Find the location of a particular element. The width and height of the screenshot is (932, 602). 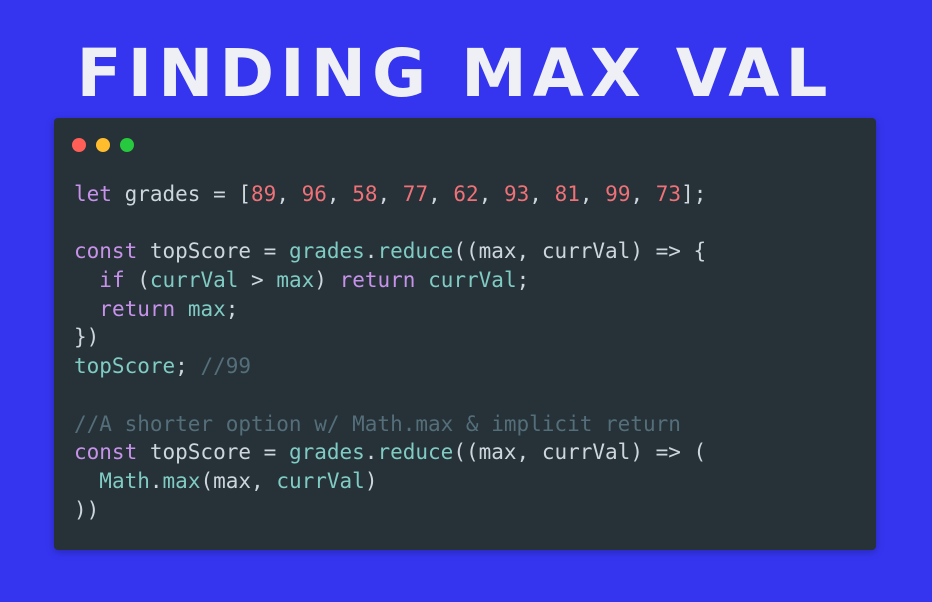

code-token-plain: > is located at coordinates (257, 280).